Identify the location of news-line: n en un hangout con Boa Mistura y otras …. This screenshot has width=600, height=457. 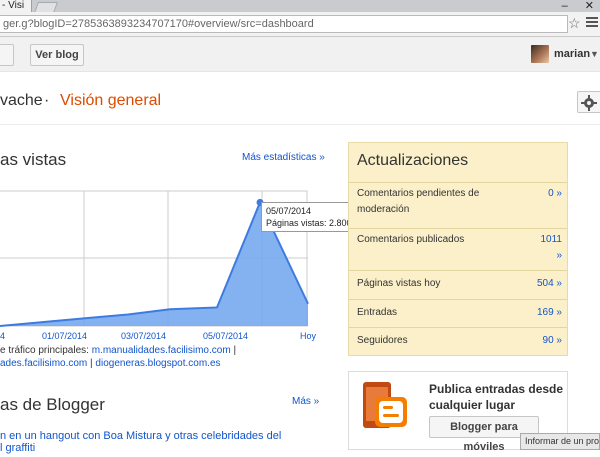
(141, 436).